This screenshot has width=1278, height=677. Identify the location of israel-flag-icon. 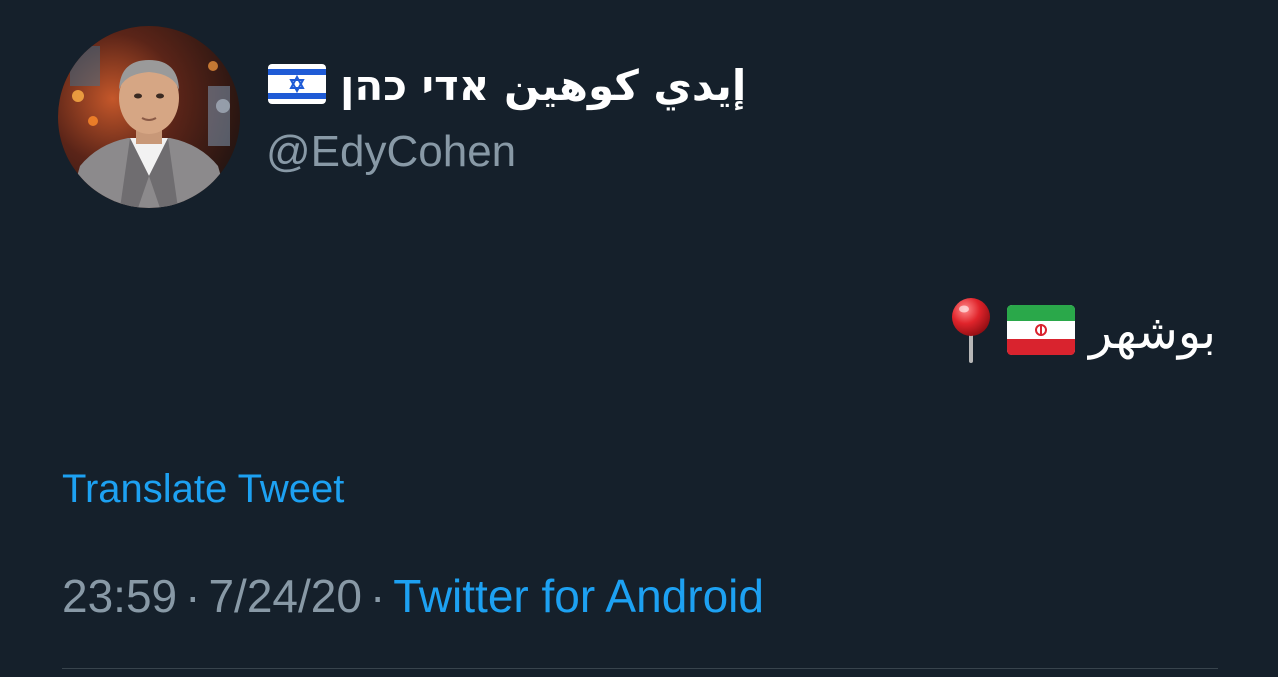
(297, 86).